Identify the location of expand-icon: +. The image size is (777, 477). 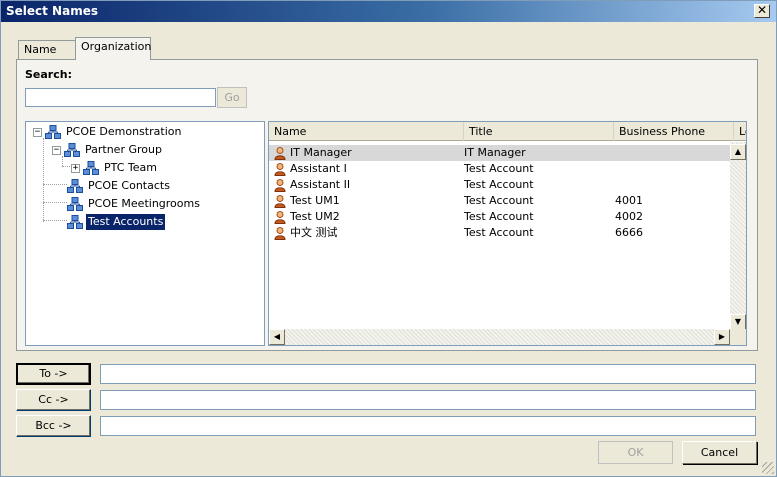
(75, 168).